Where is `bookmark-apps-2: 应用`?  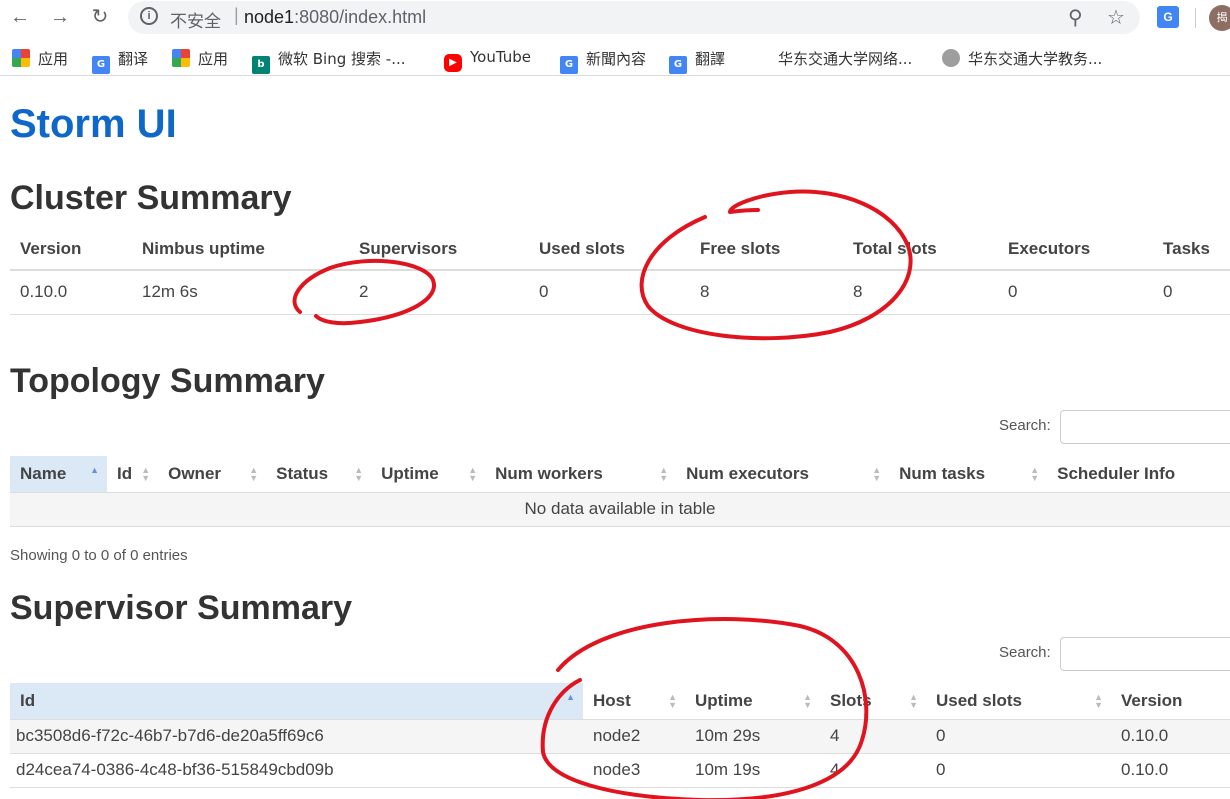
bookmark-apps-2: 应用 is located at coordinates (200, 58).